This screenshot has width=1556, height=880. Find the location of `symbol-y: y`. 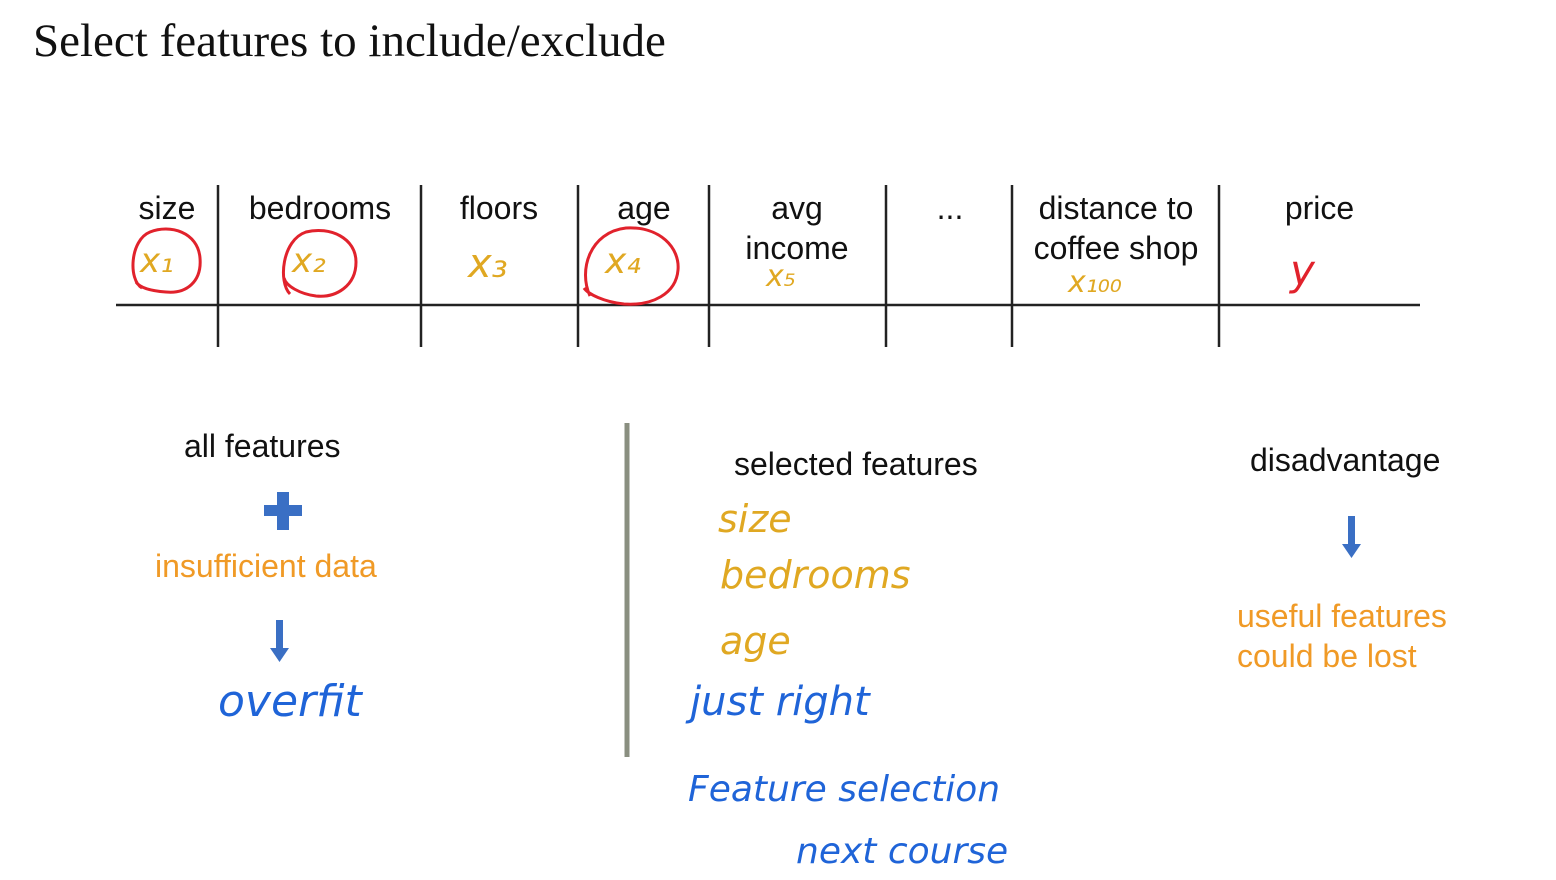

symbol-y: y is located at coordinates (1302, 270).